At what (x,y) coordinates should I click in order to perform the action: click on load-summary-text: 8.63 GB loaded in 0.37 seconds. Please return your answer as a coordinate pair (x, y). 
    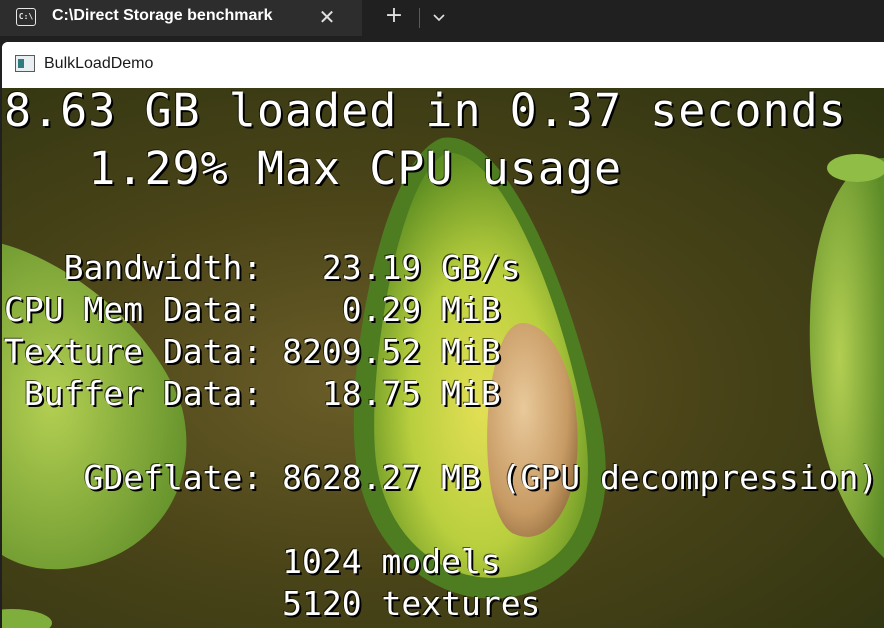
    Looking at the image, I should click on (425, 112).